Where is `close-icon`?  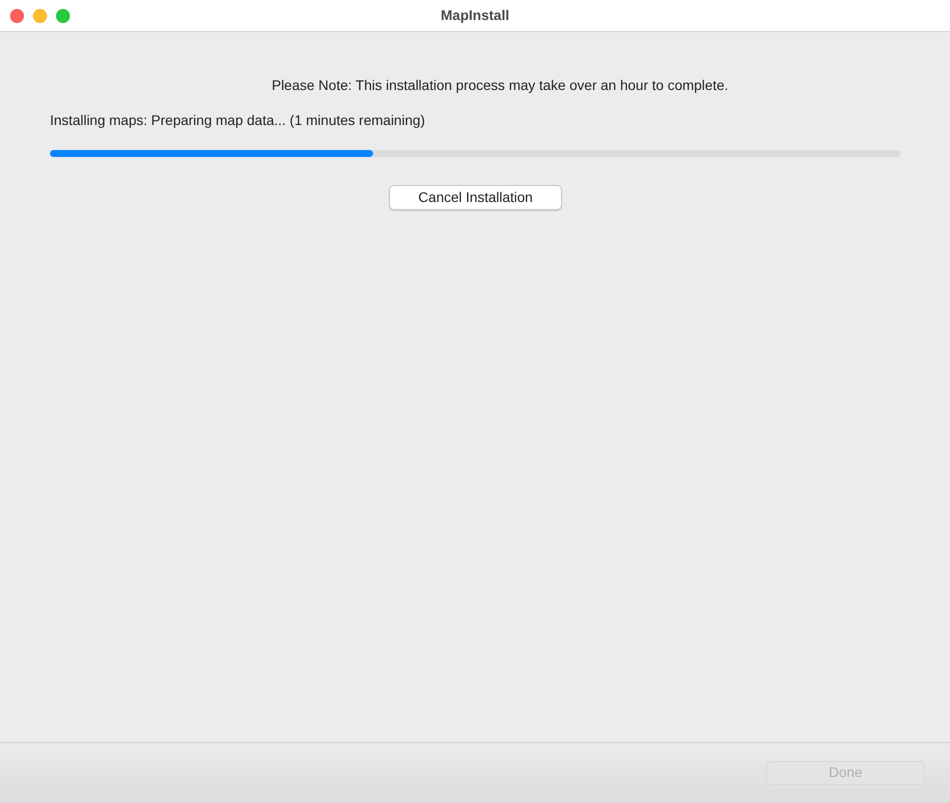 close-icon is located at coordinates (17, 15).